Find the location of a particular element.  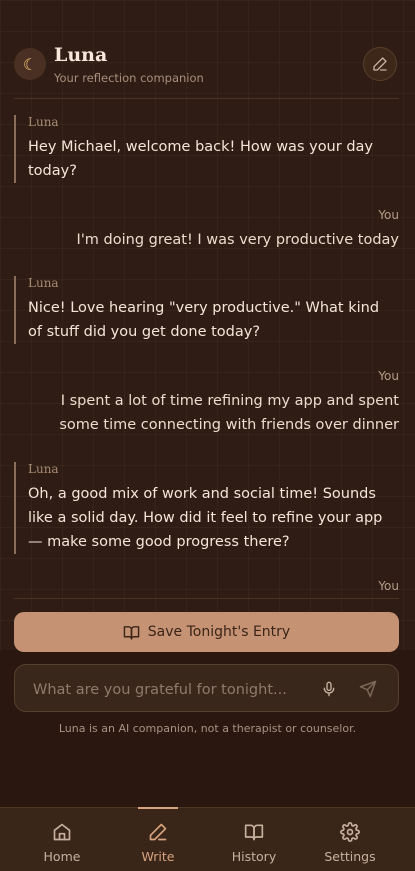

save-entry-button: Save Tonight's Entry is located at coordinates (206, 632).